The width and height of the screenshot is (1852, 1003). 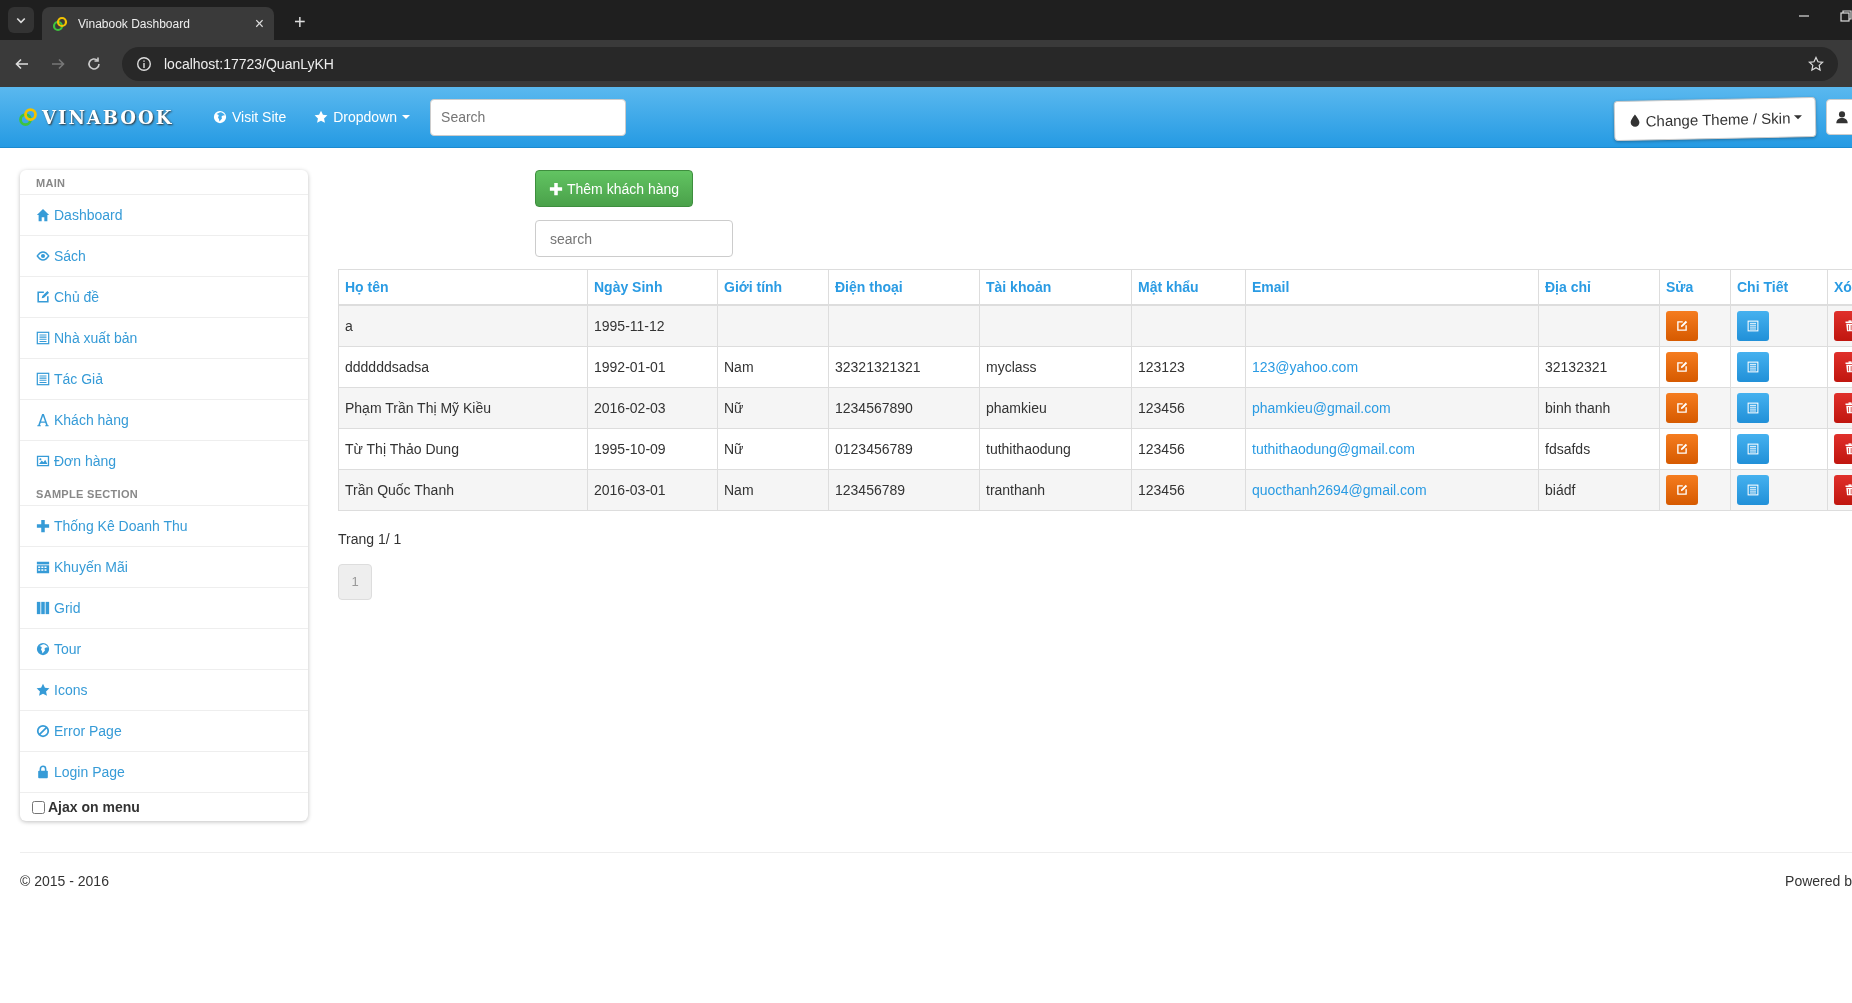 What do you see at coordinates (614, 188) in the screenshot?
I see `add-customer-button: Thêm khách hàng` at bounding box center [614, 188].